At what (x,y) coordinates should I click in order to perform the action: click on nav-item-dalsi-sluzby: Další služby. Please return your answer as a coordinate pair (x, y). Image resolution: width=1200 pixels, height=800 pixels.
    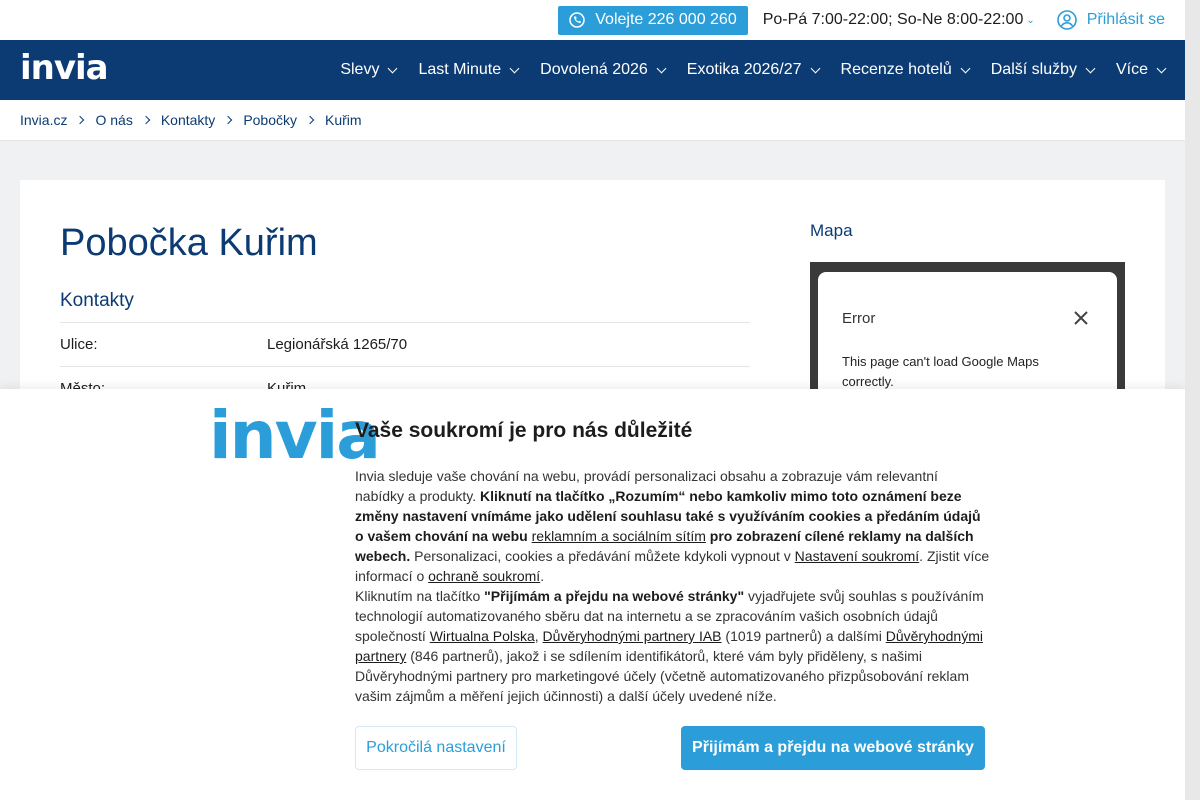
    Looking at the image, I should click on (1043, 70).